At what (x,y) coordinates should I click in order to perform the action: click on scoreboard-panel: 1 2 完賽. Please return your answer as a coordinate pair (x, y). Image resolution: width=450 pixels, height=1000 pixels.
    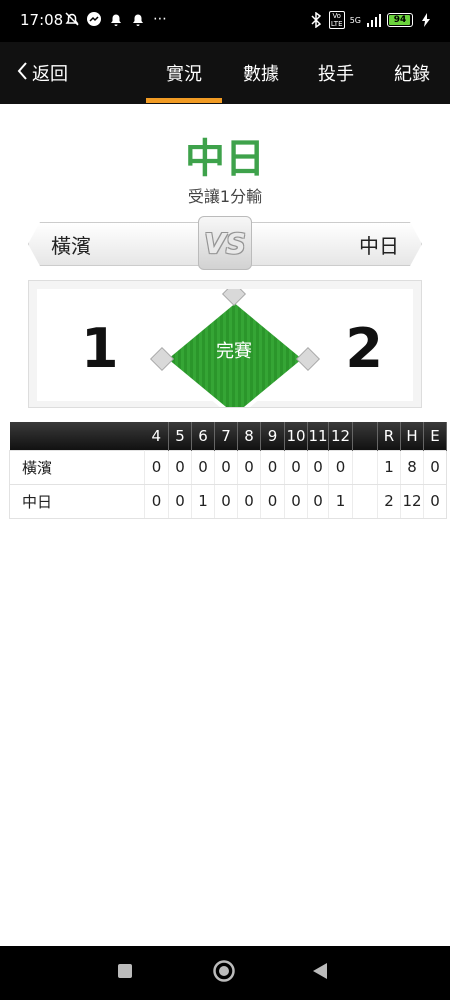
    Looking at the image, I should click on (225, 344).